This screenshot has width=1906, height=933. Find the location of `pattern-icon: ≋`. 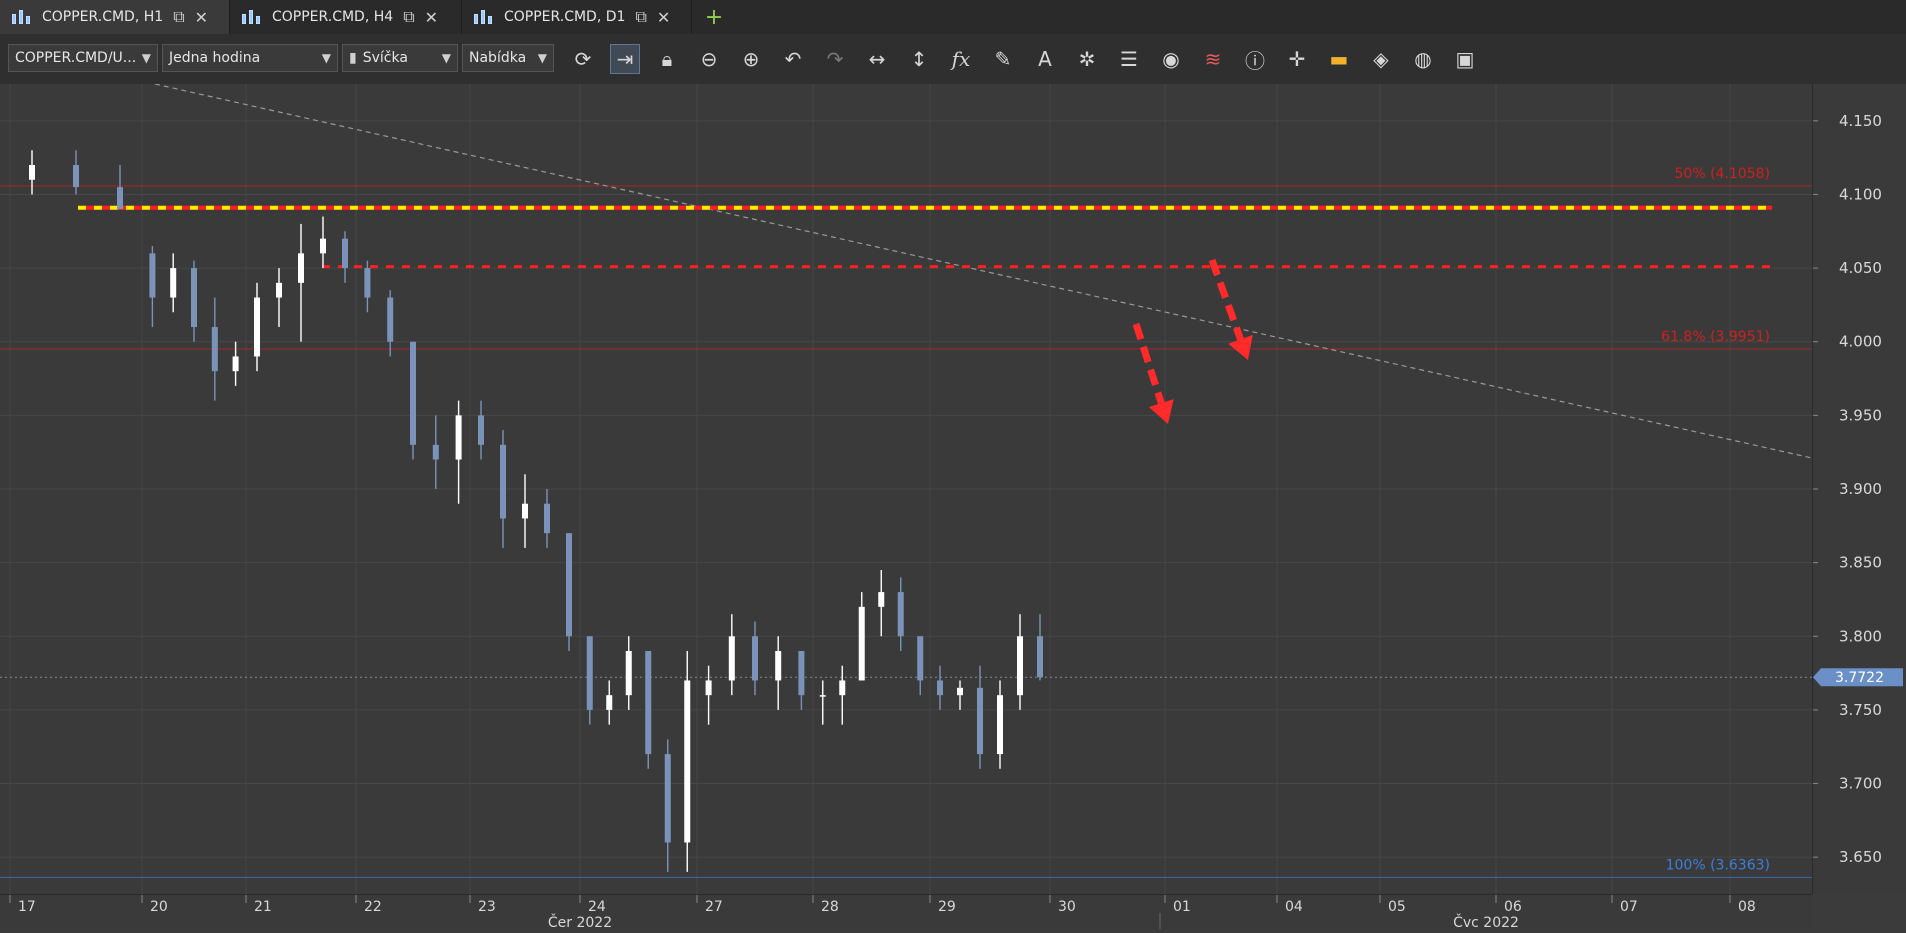

pattern-icon: ≋ is located at coordinates (1213, 59).